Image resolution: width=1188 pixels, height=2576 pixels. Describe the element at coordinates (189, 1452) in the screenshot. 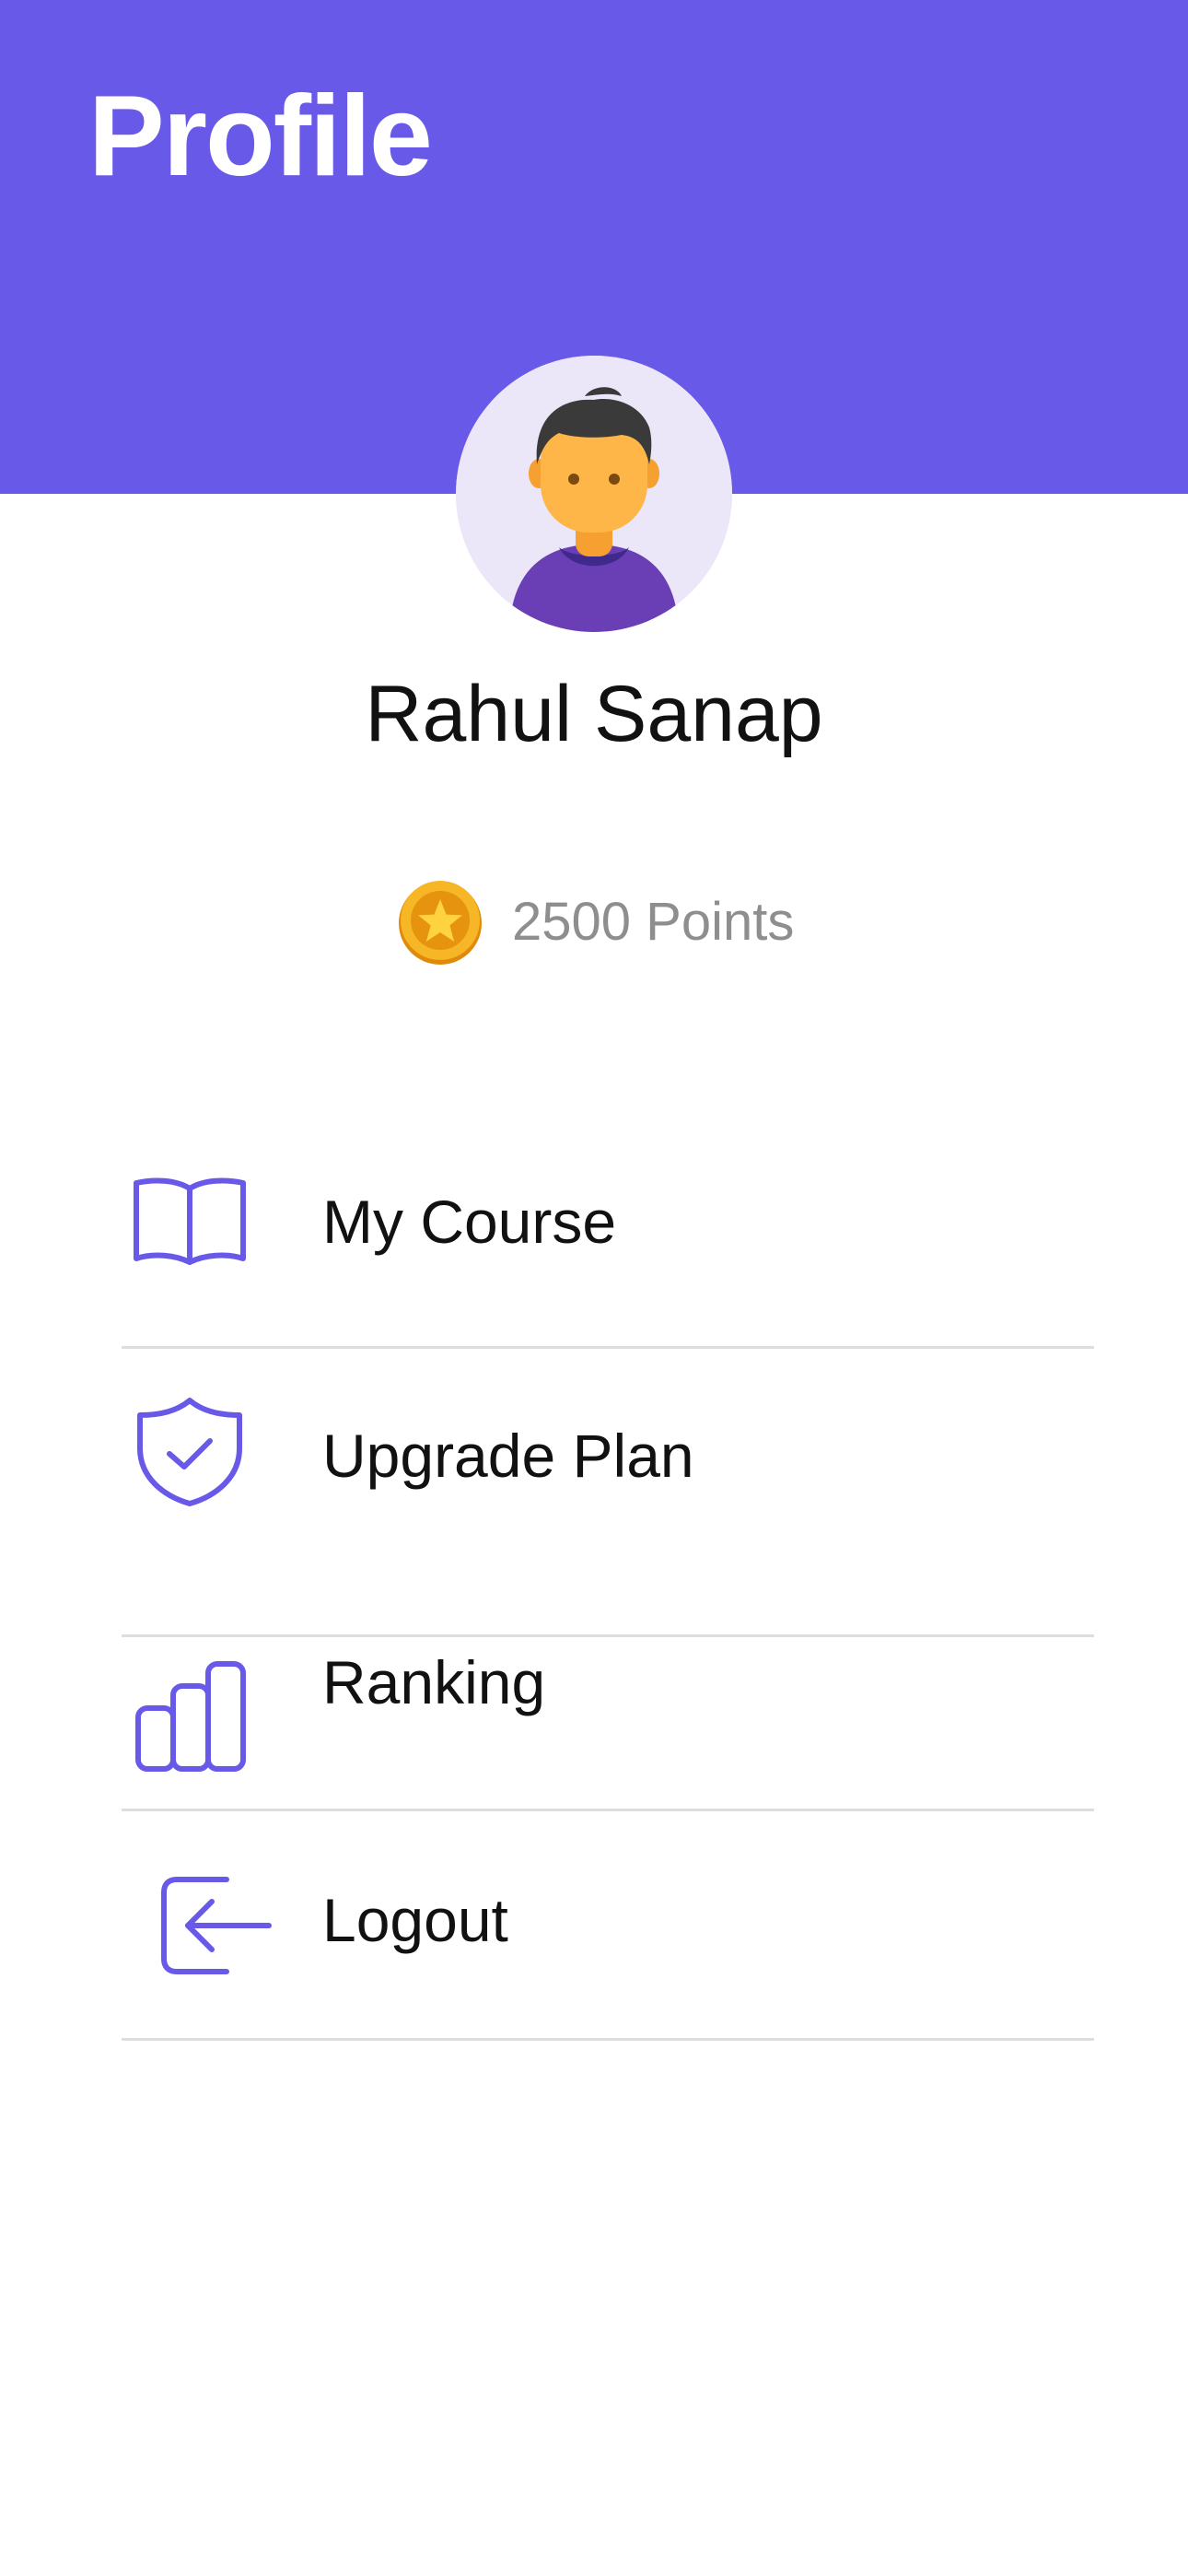

I see `shield-check-icon` at that location.